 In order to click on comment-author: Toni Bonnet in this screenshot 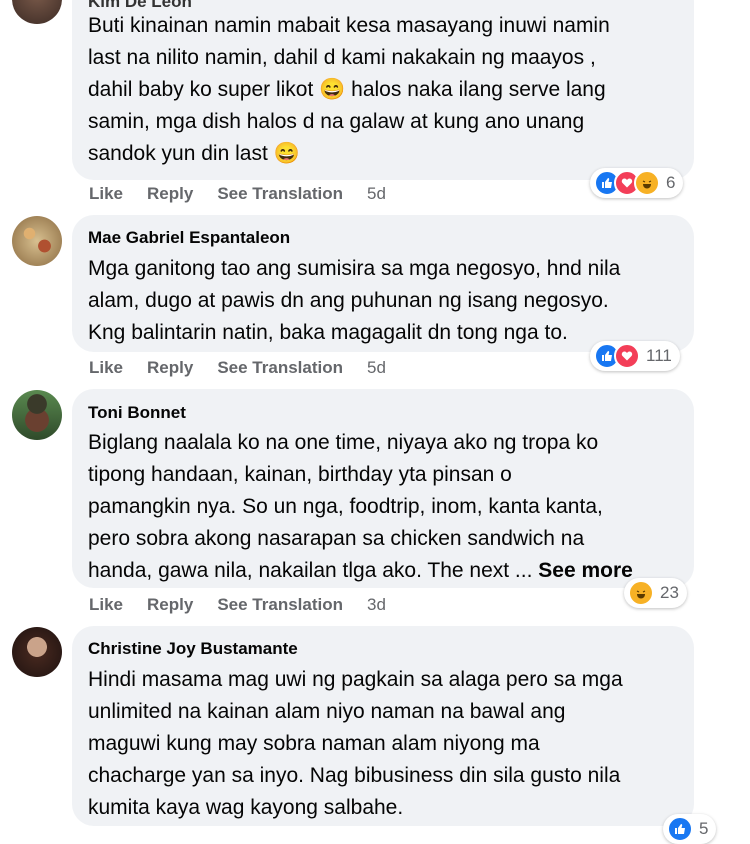, I will do `click(137, 413)`.